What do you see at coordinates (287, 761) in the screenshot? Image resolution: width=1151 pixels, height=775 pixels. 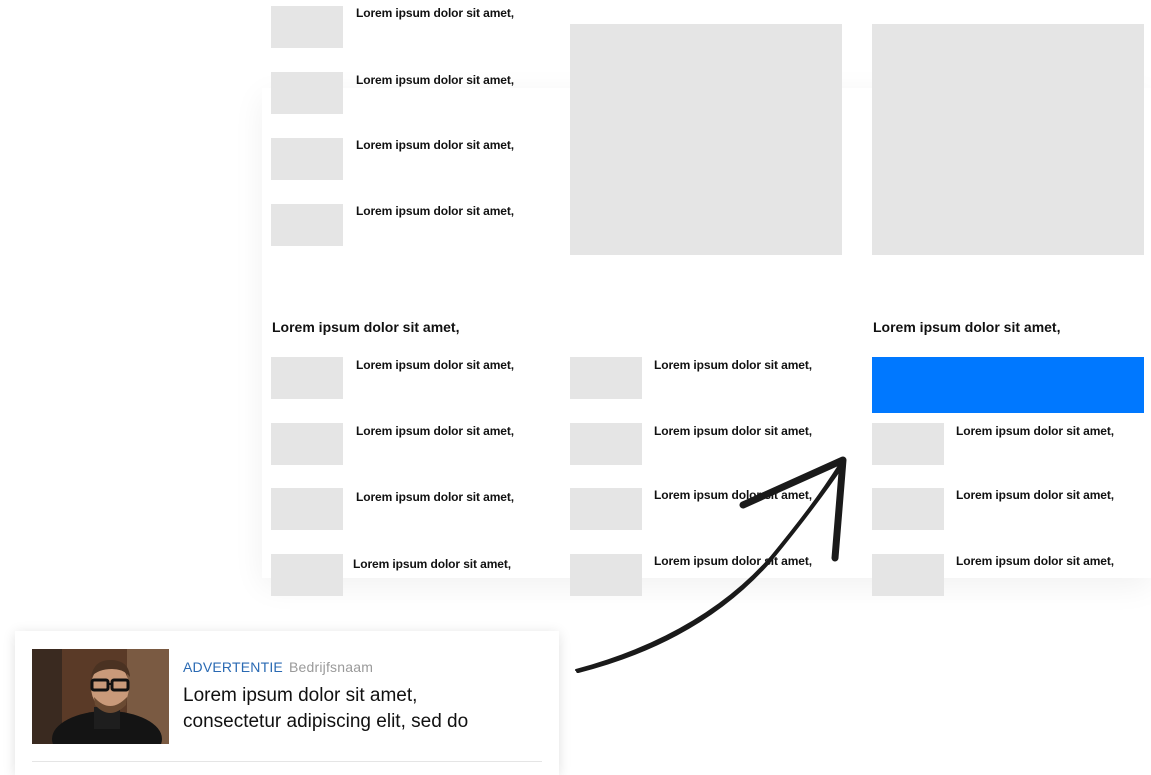 I see `divider` at bounding box center [287, 761].